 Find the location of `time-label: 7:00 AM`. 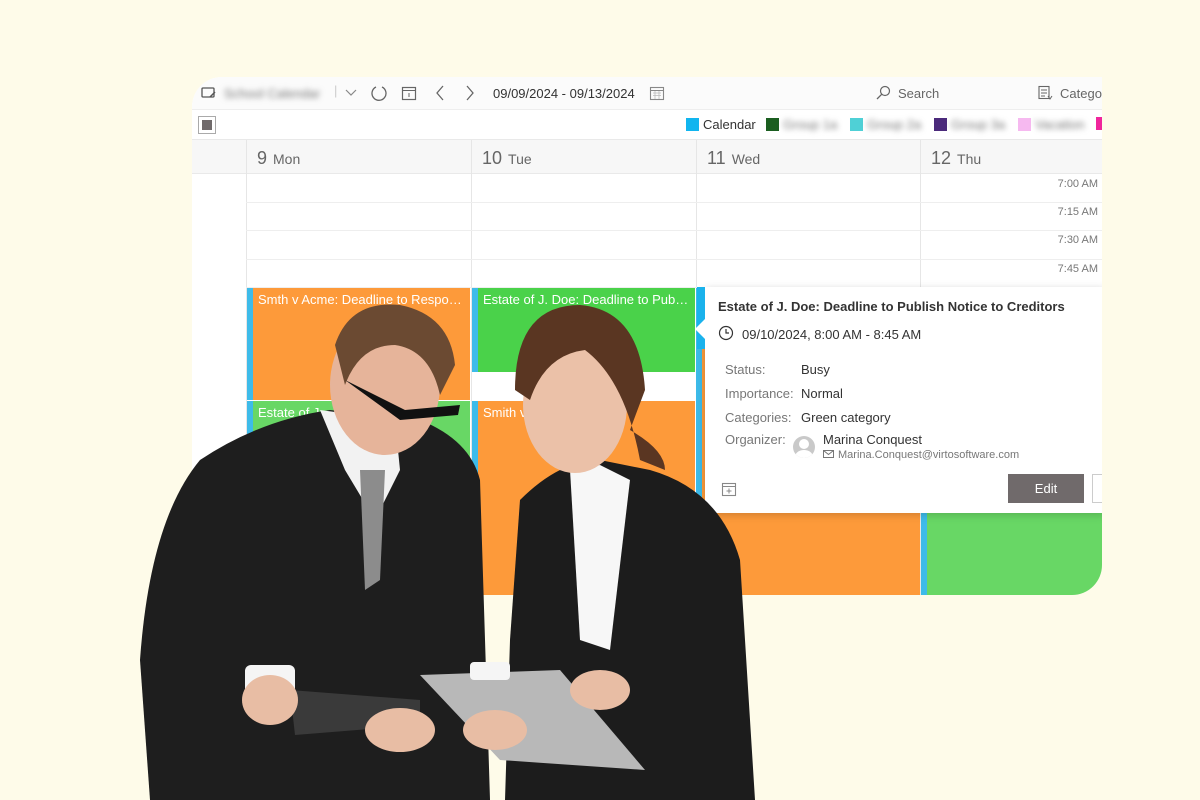

time-label: 7:00 AM is located at coordinates (1077, 184).